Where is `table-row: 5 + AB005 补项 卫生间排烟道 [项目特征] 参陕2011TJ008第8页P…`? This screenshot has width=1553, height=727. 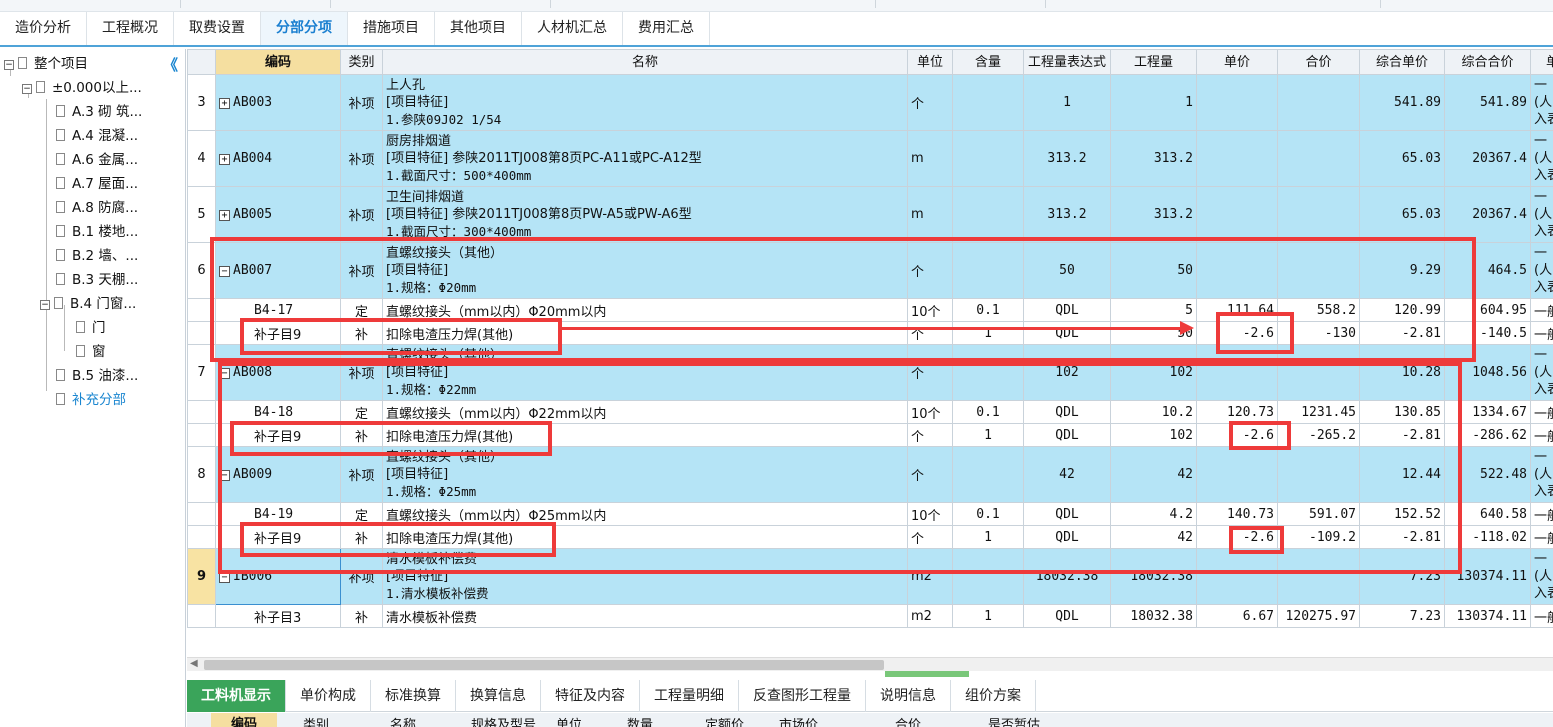 table-row: 5 + AB005 补项 卫生间排烟道 [项目特征] 参陕2011TJ008第8页P… is located at coordinates (870, 214).